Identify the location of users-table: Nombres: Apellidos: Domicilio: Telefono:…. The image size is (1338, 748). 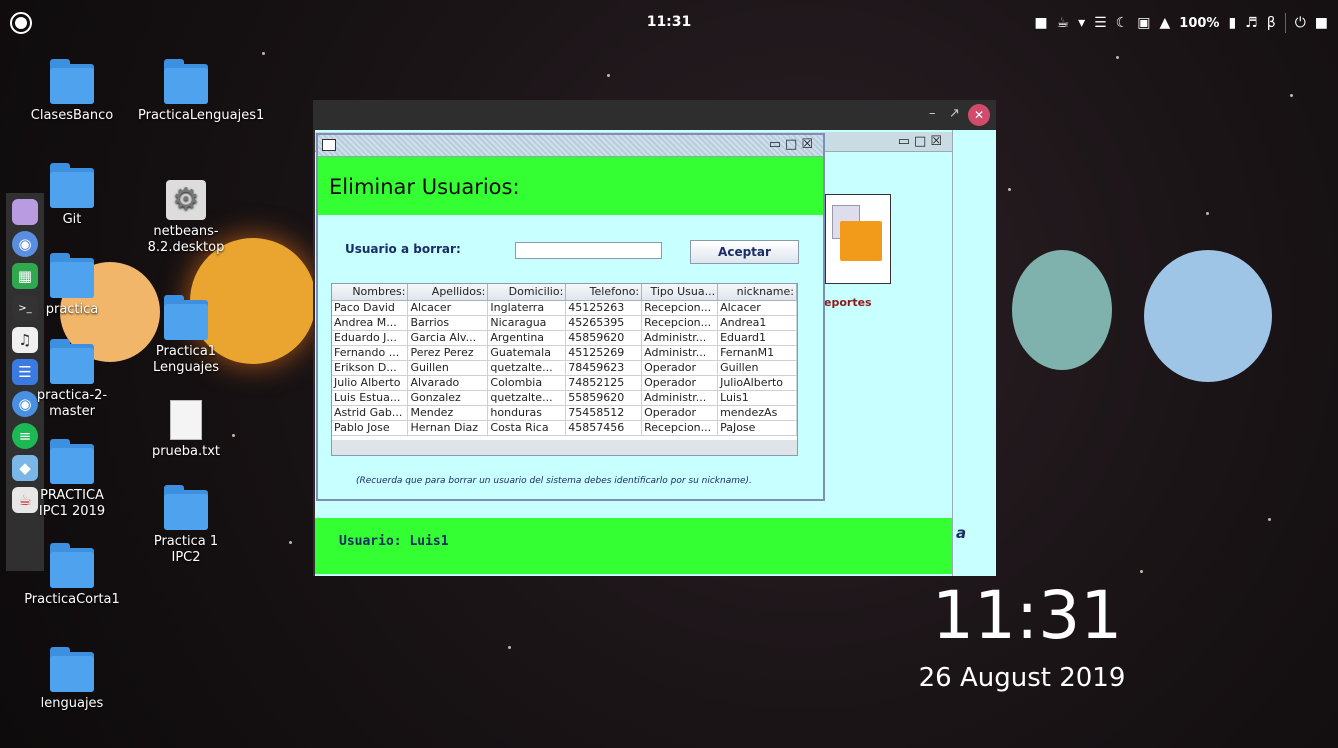
(564, 369).